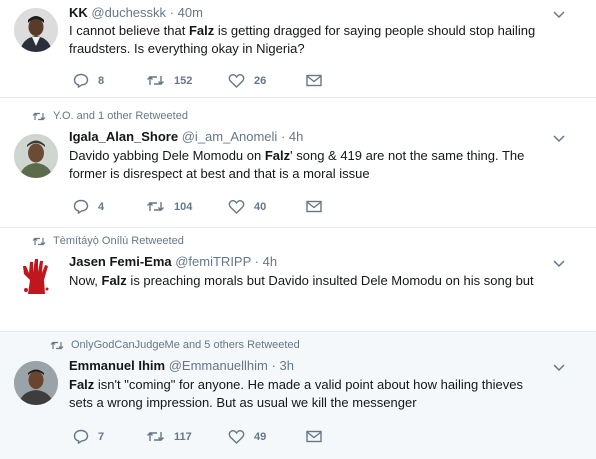  I want to click on tweet-header: Igala_Alan_Shore @i_am_Anomeli · 4h, so click(186, 136).